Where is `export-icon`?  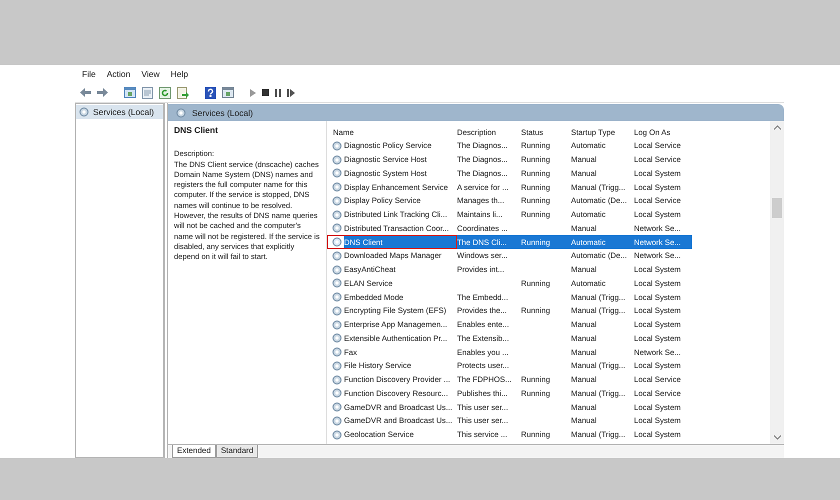 export-icon is located at coordinates (183, 92).